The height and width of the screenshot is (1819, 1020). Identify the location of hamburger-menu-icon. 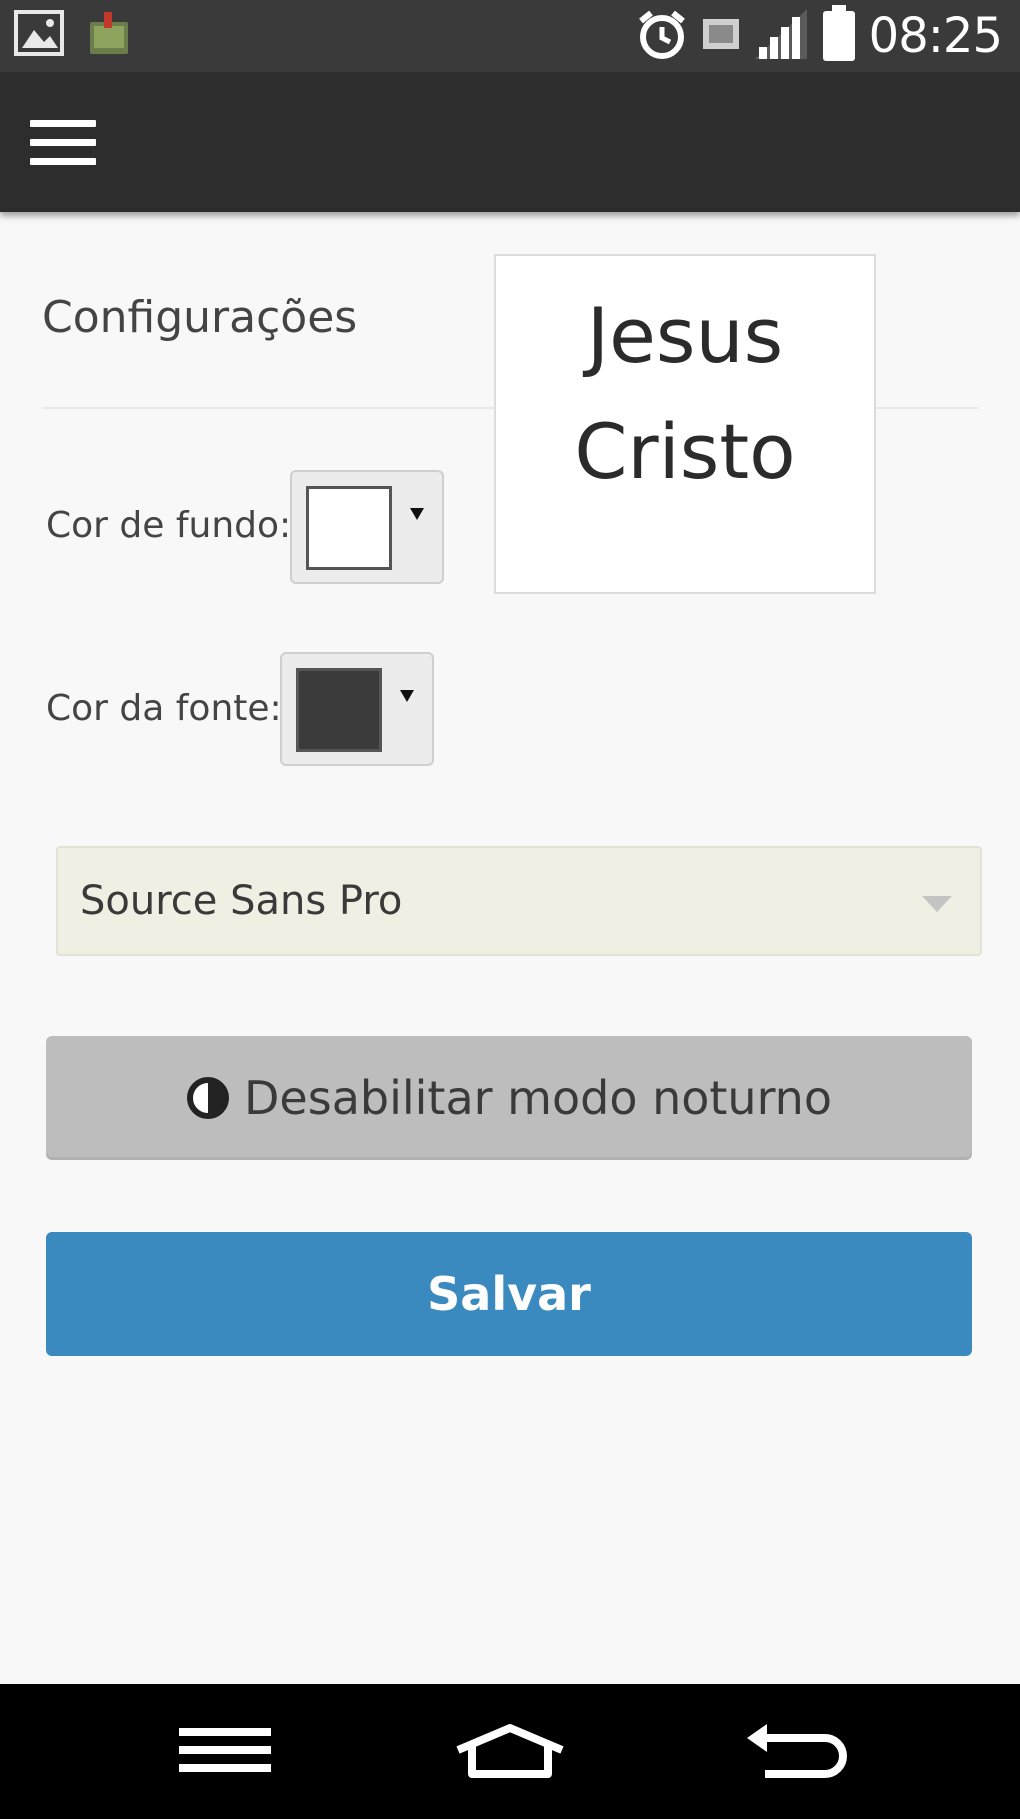
(63, 143).